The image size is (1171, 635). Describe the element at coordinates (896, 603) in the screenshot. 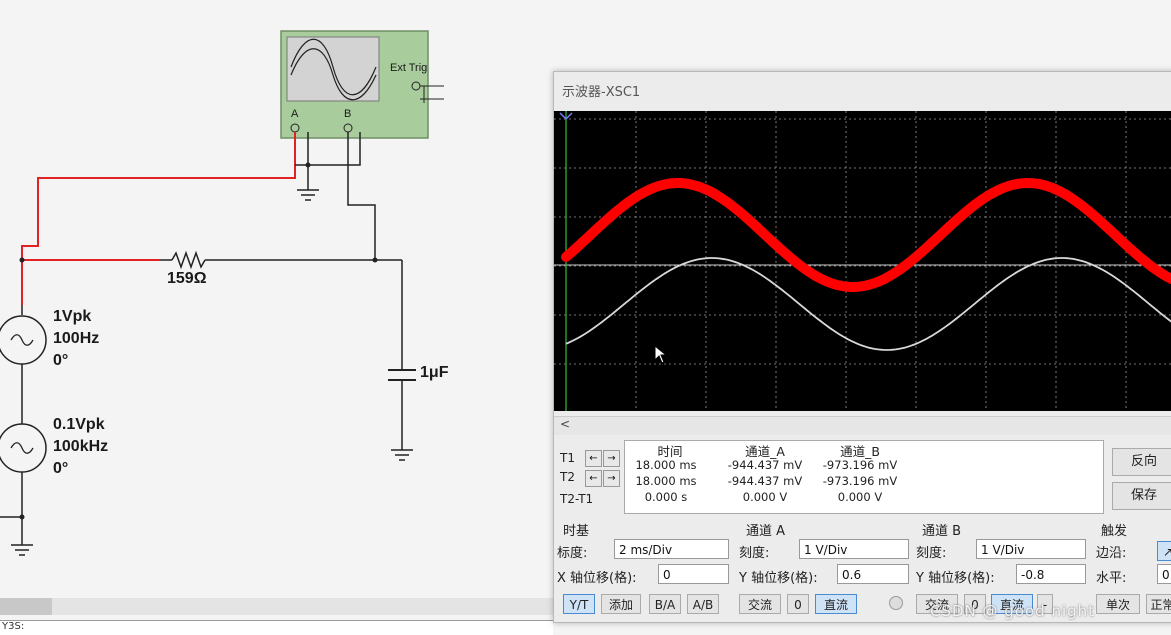

I see `channel-a-radio` at that location.